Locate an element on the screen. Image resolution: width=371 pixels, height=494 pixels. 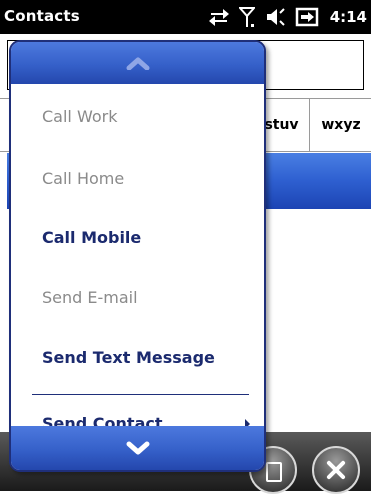
menu-item-send-text-message: Send Text Message is located at coordinates (137, 358).